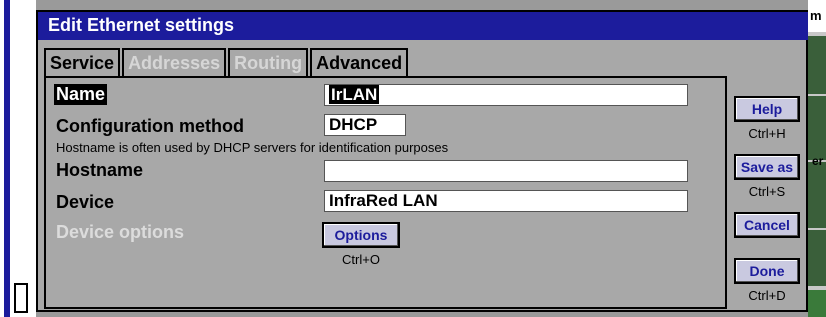 Image resolution: width=826 pixels, height=317 pixels. Describe the element at coordinates (767, 225) in the screenshot. I see `cancel-button: Cancel` at that location.